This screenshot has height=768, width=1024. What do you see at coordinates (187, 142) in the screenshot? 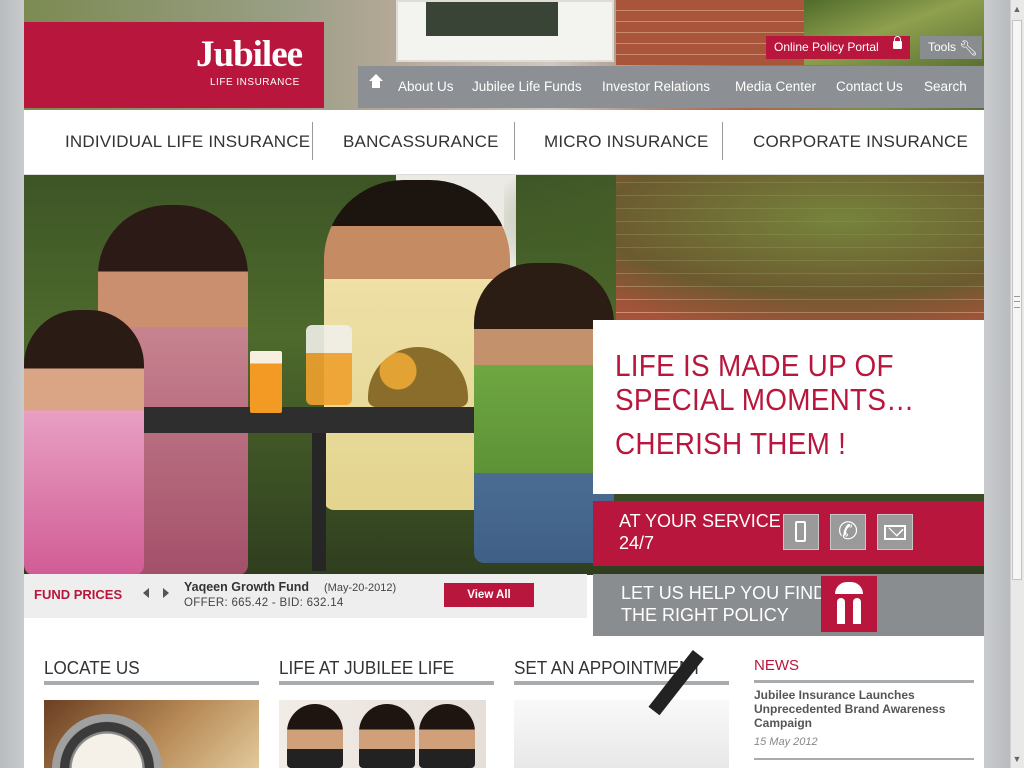
I see `prodnav-individual-life-insurance: INDIVIDUAL LIFE INSURANCE` at bounding box center [187, 142].